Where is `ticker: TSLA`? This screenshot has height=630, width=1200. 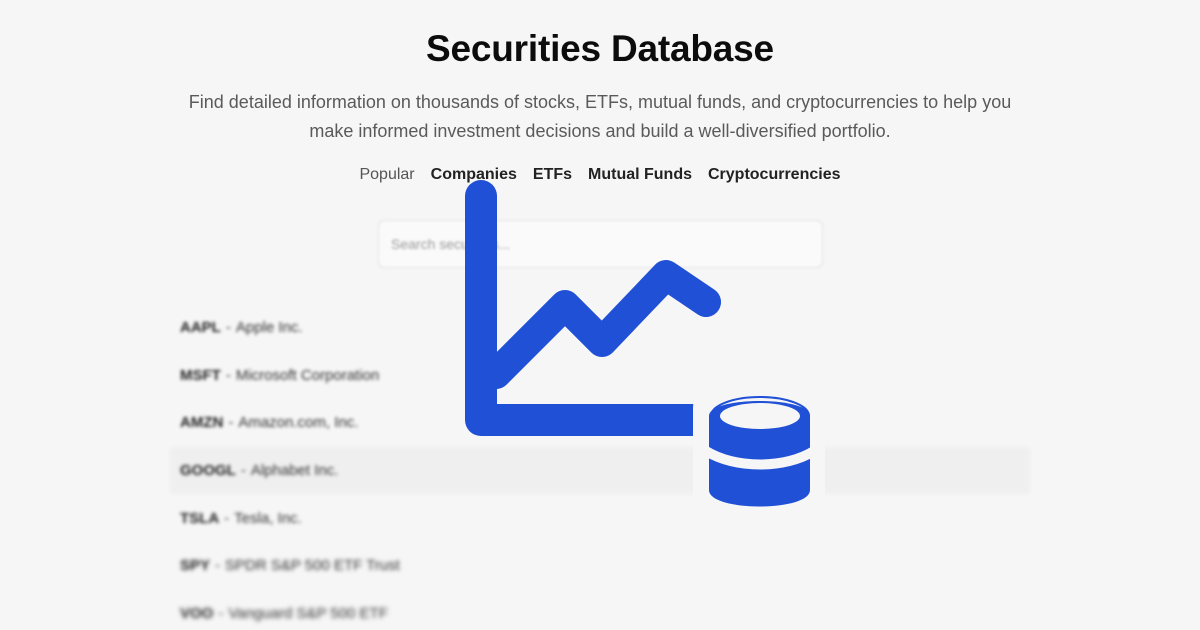
ticker: TSLA is located at coordinates (200, 518).